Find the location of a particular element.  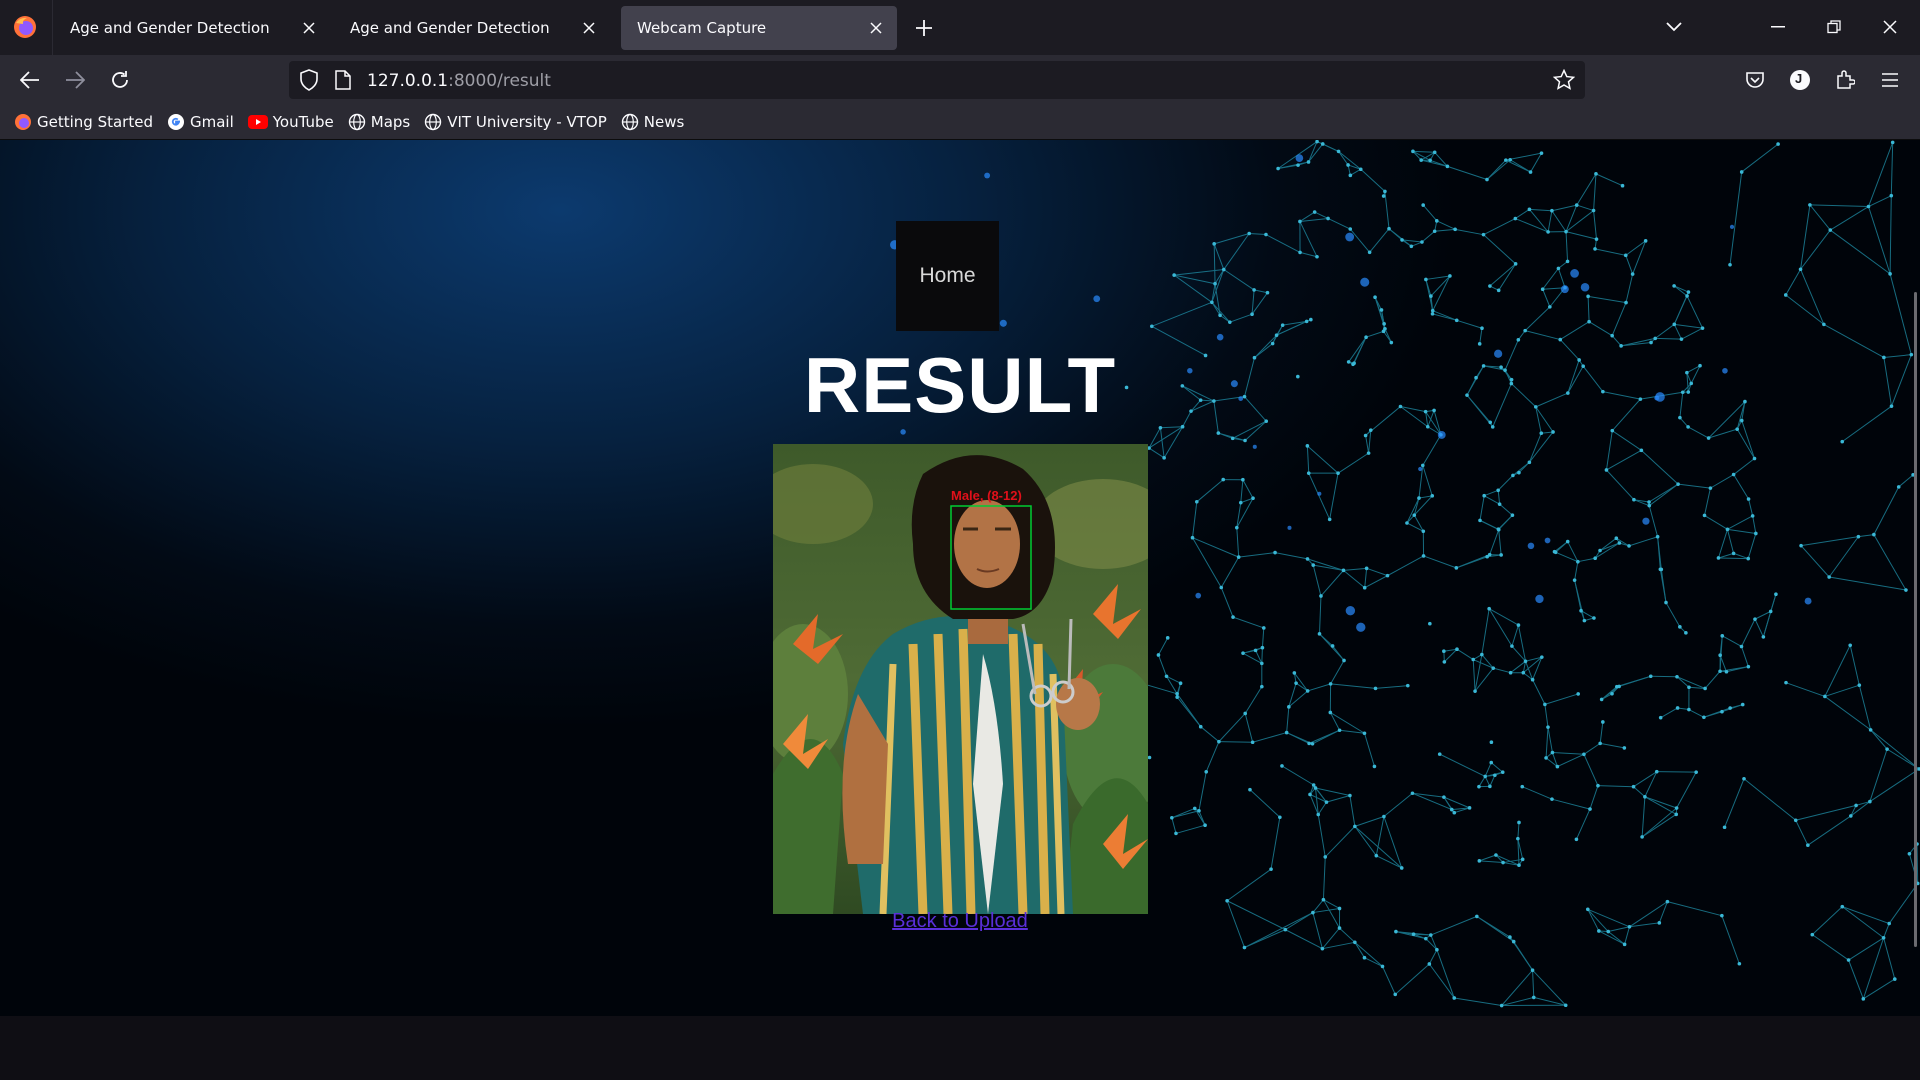

google-icon is located at coordinates (175, 122).